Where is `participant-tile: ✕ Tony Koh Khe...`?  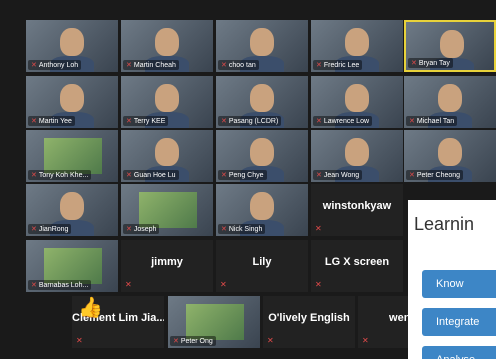 participant-tile: ✕ Tony Koh Khe... is located at coordinates (72, 156).